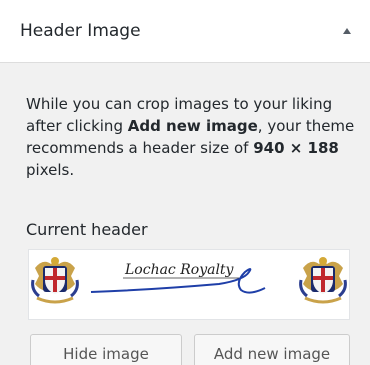  I want to click on right-coat-of-arms-icon, so click(323, 280).